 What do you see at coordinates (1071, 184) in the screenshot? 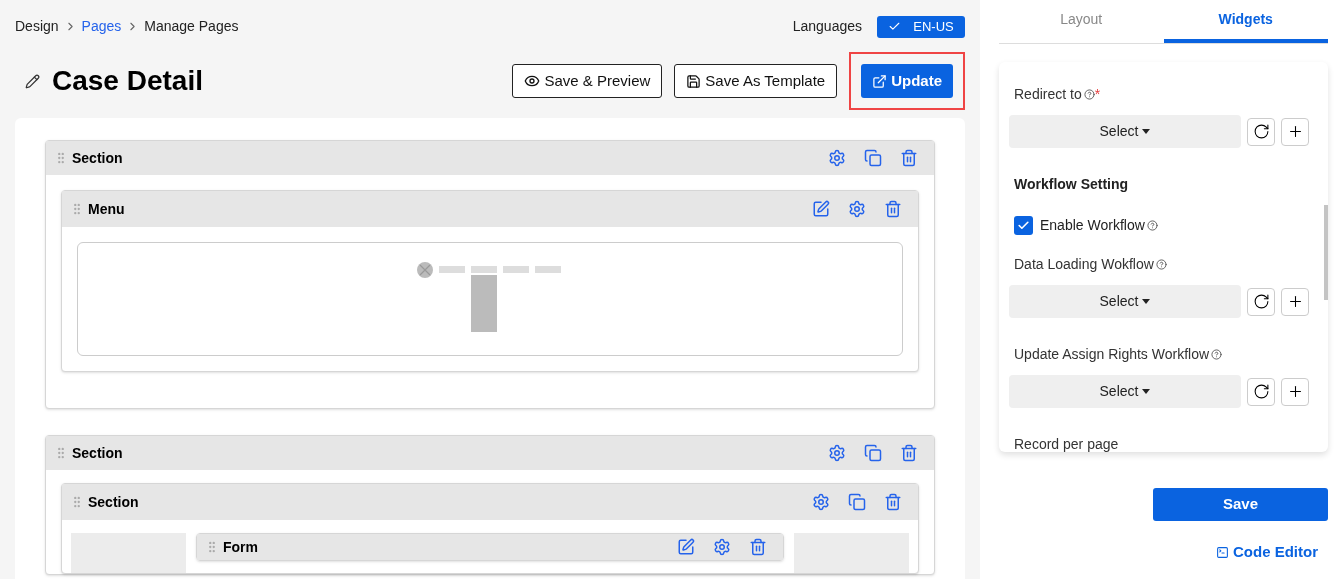
I see `section-heading: Workflow Setting` at bounding box center [1071, 184].